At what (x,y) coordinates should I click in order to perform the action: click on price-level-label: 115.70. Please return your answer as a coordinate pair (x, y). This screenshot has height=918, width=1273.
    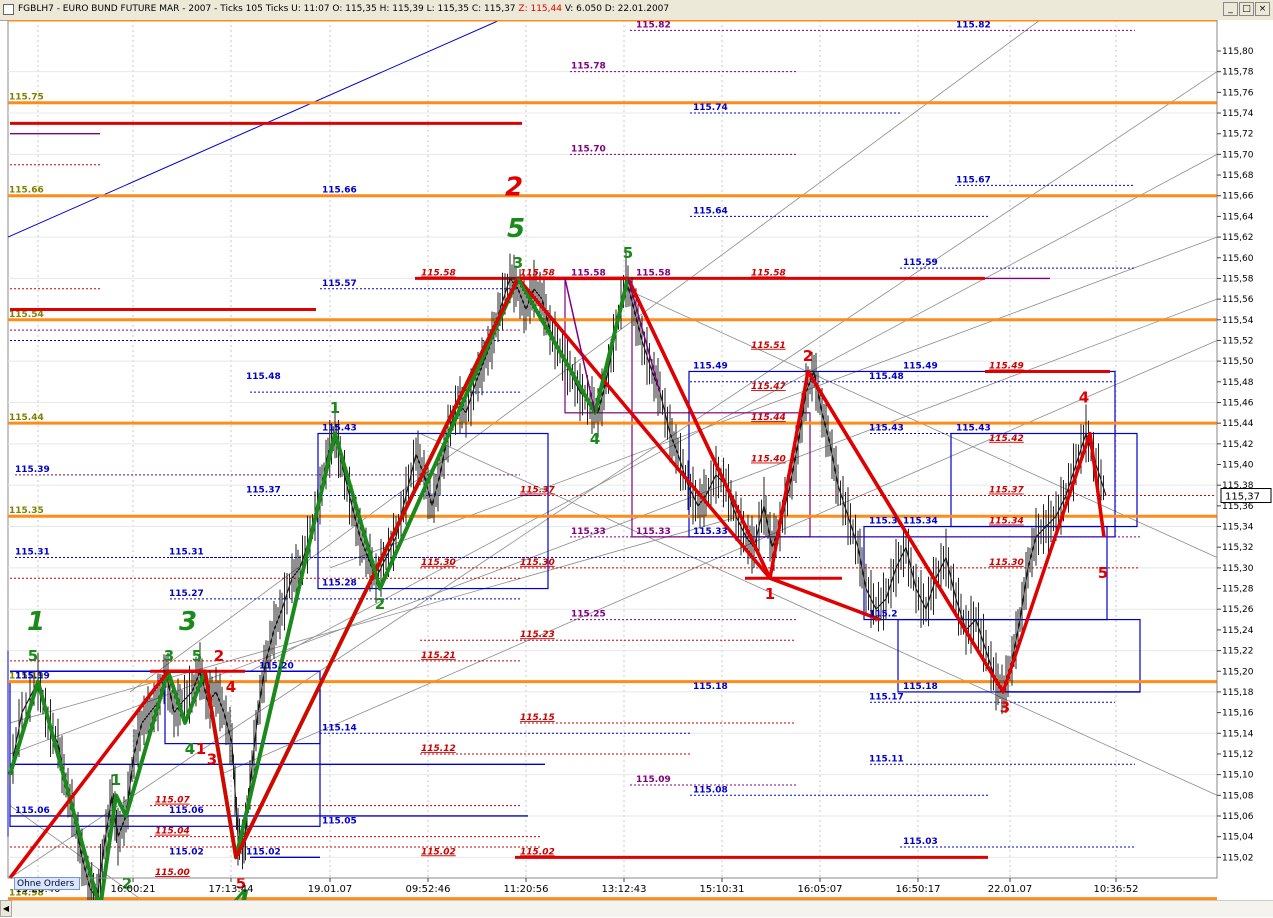
    Looking at the image, I should click on (588, 149).